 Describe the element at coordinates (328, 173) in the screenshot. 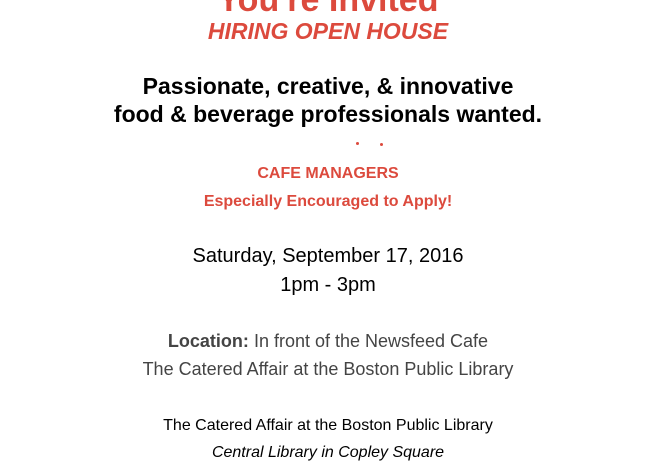

I see `role-heading: CAFE MANAGERS` at that location.